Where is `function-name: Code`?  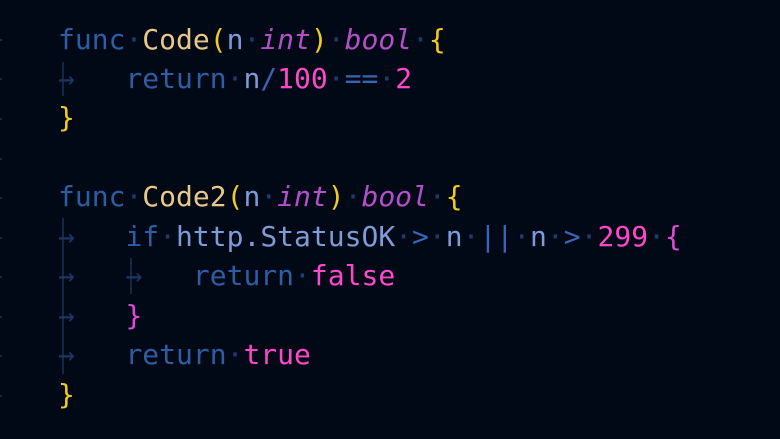
function-name: Code is located at coordinates (176, 39).